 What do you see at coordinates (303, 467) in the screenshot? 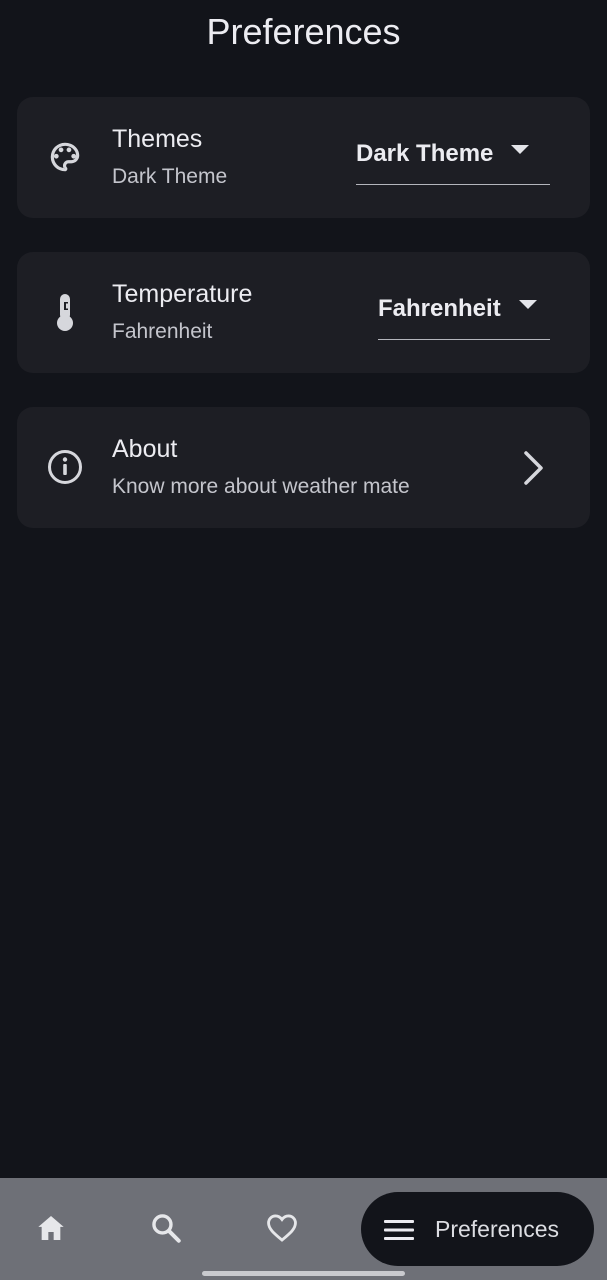
I see `about-setting-card: About Know more about weather mate` at bounding box center [303, 467].